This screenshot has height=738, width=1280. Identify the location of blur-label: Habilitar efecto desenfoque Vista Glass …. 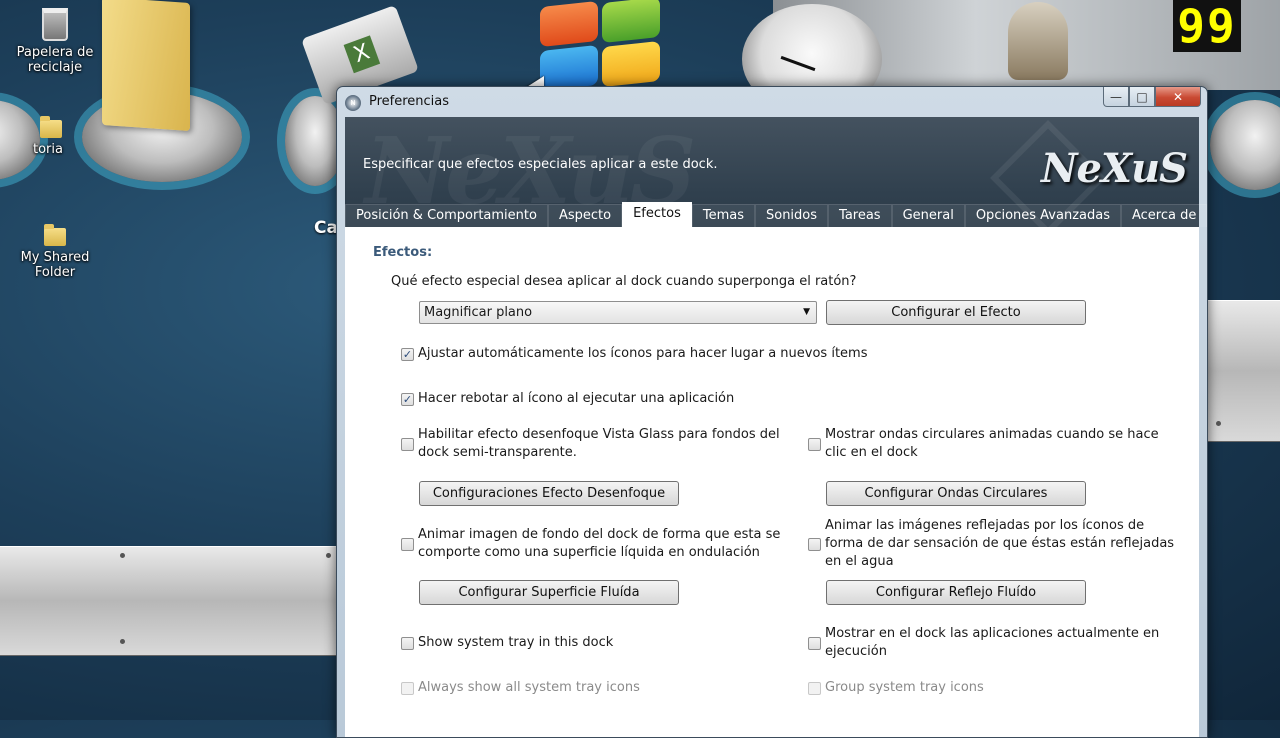
(599, 443).